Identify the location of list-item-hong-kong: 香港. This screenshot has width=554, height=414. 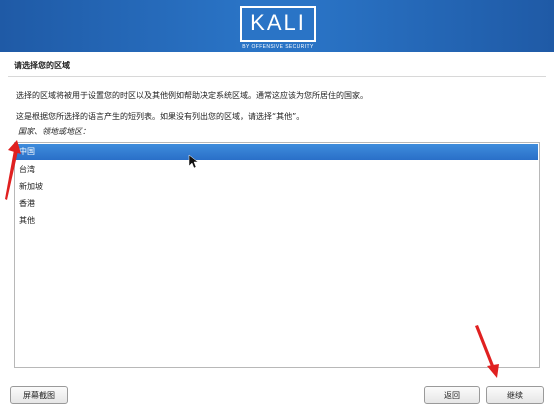
(277, 204).